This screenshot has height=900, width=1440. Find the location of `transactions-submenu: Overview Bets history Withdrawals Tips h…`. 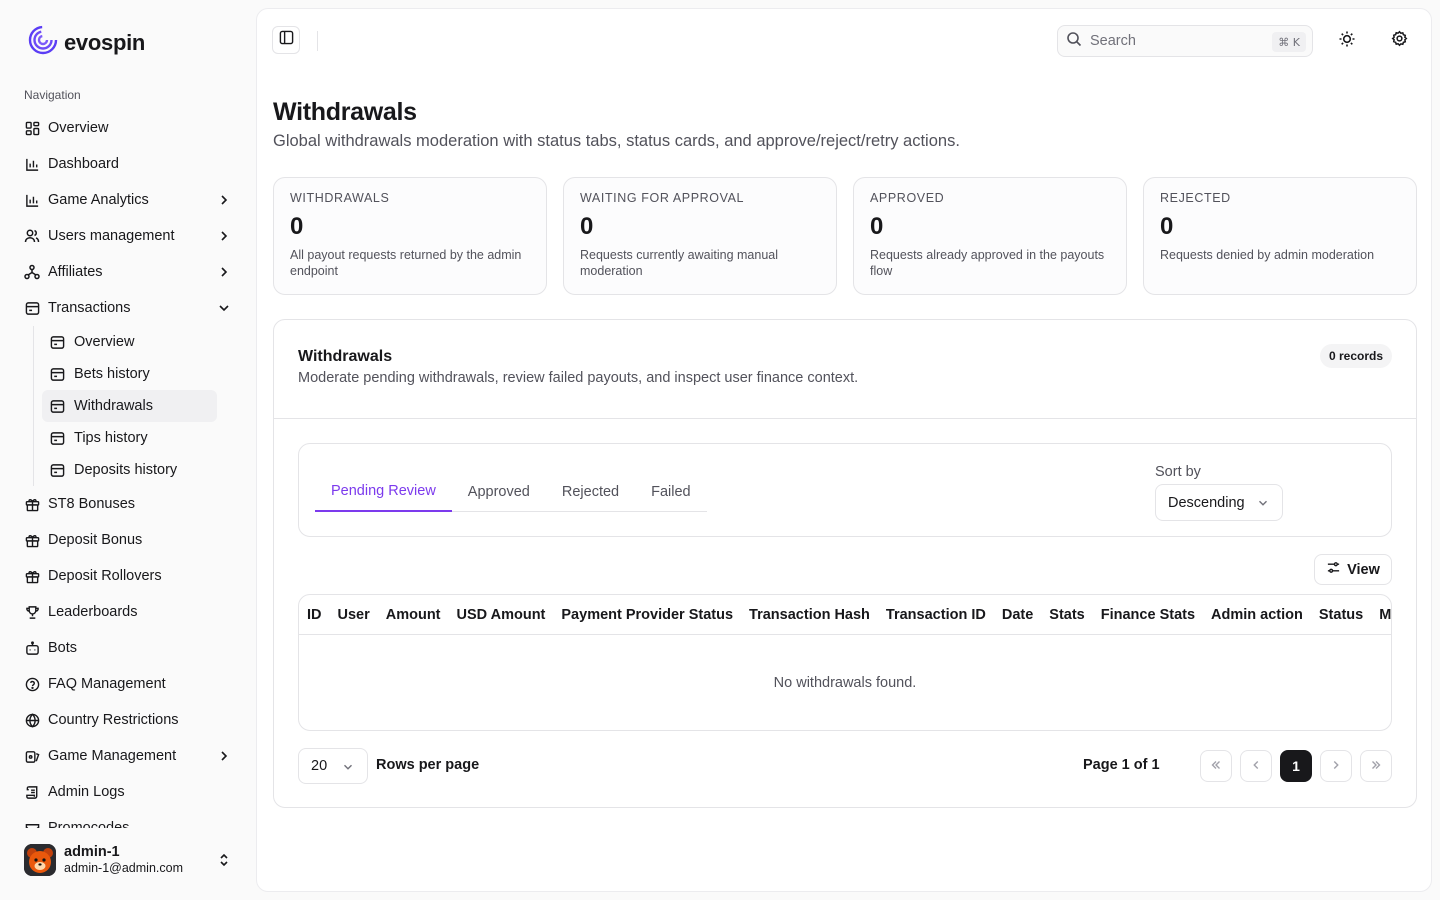

transactions-submenu: Overview Bets history Withdrawals Tips h… is located at coordinates (136, 406).